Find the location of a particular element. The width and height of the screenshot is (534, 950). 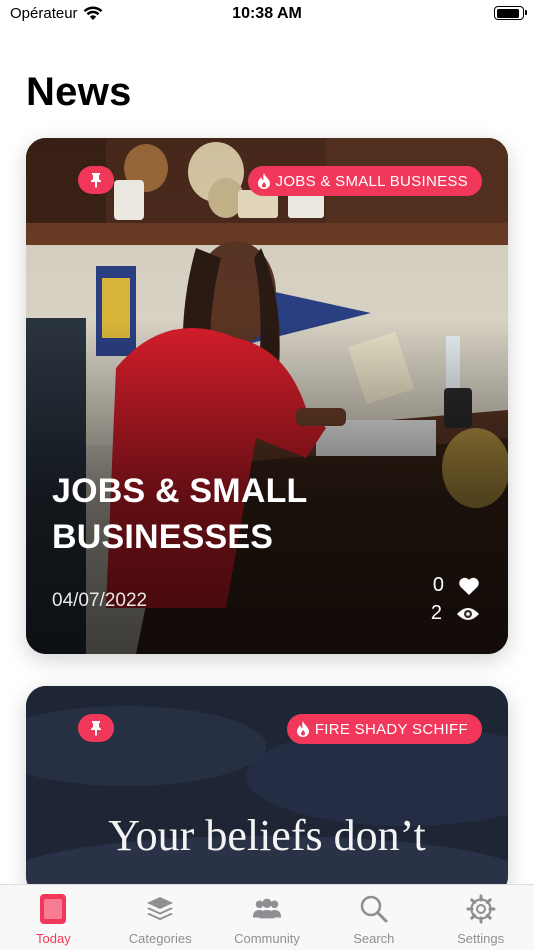

tab-settings: Settings is located at coordinates (480, 917).